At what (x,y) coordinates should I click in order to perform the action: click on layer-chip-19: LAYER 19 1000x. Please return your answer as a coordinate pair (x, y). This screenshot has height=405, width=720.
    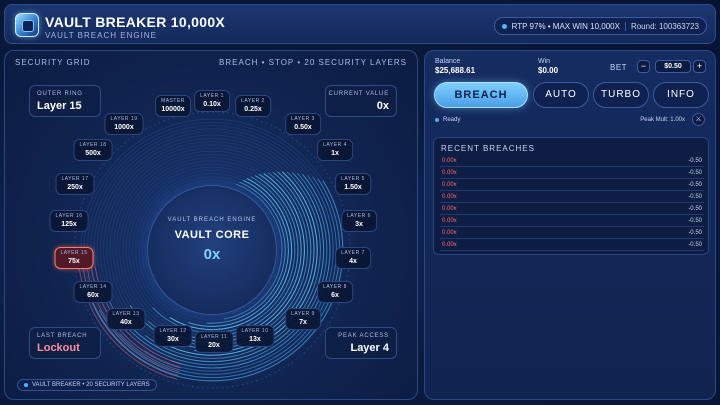
    Looking at the image, I should click on (124, 124).